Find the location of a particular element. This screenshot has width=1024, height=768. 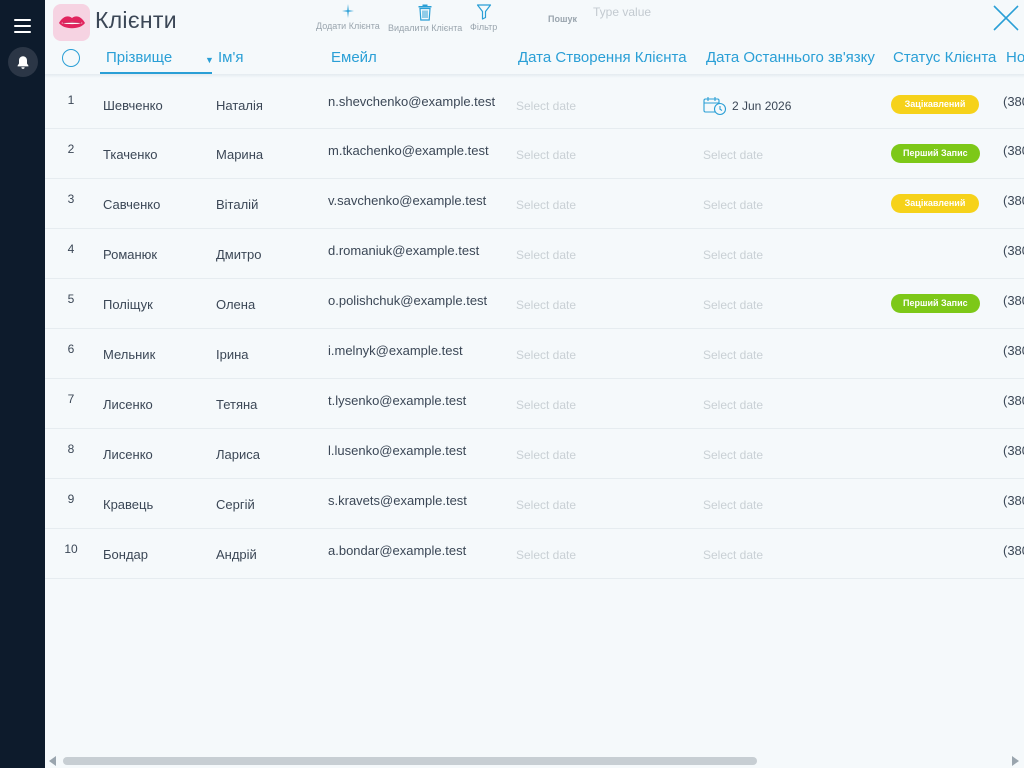

cell-email: i.melnyk@example.test is located at coordinates (395, 350).